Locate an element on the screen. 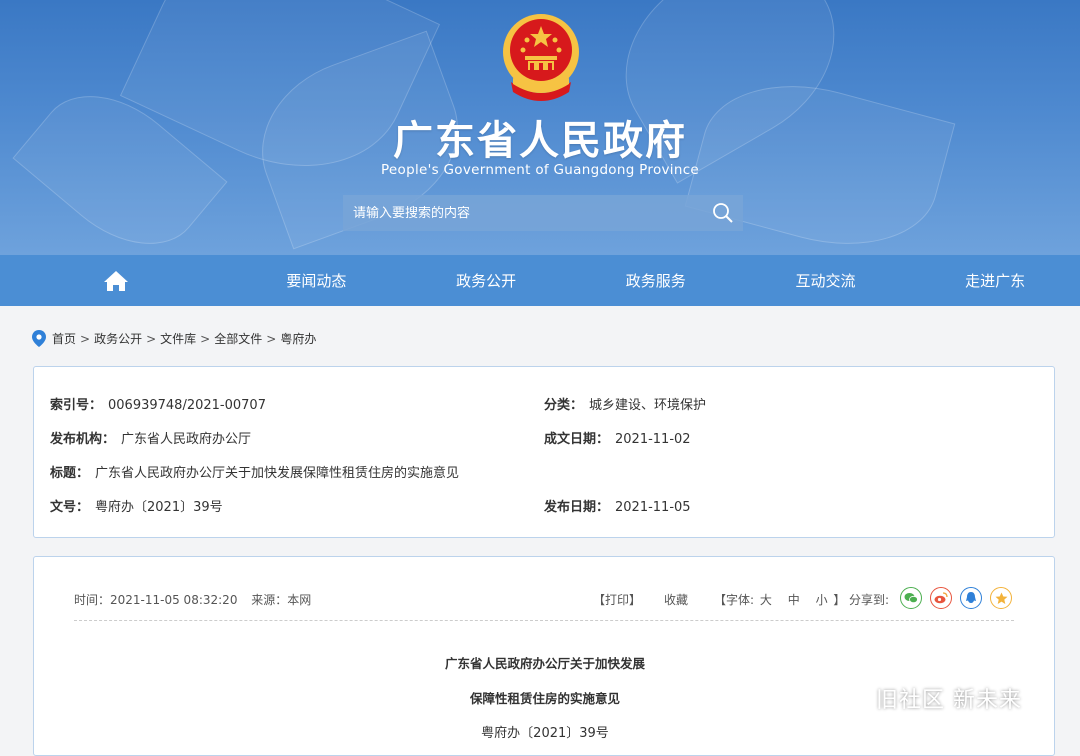 The width and height of the screenshot is (1080, 756). share-weibo-button is located at coordinates (941, 598).